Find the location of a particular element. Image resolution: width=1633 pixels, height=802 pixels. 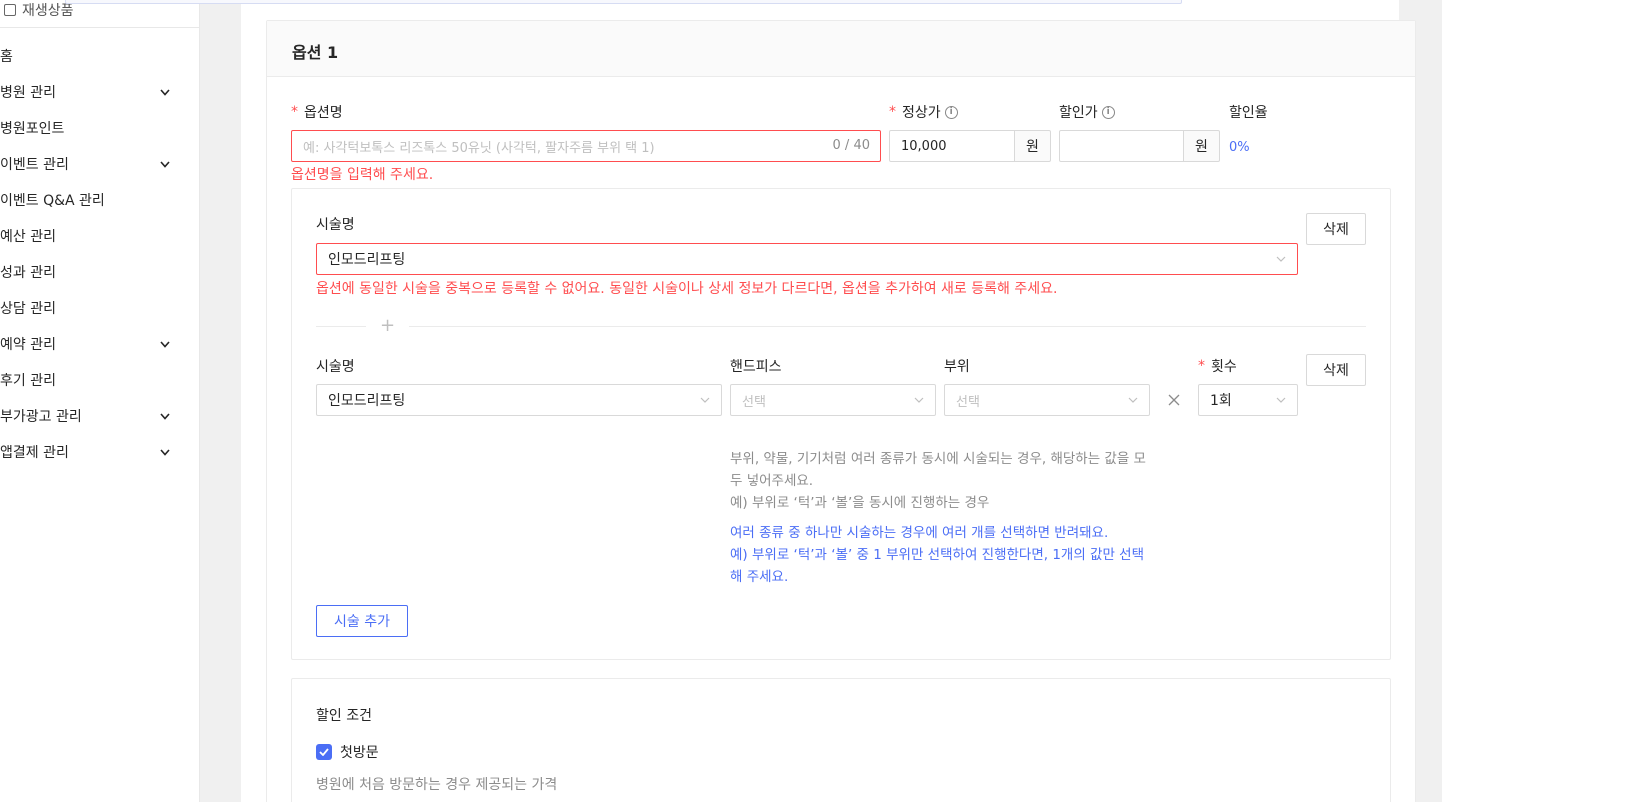

sidebar-item: 상담 관리 is located at coordinates (95, 308).